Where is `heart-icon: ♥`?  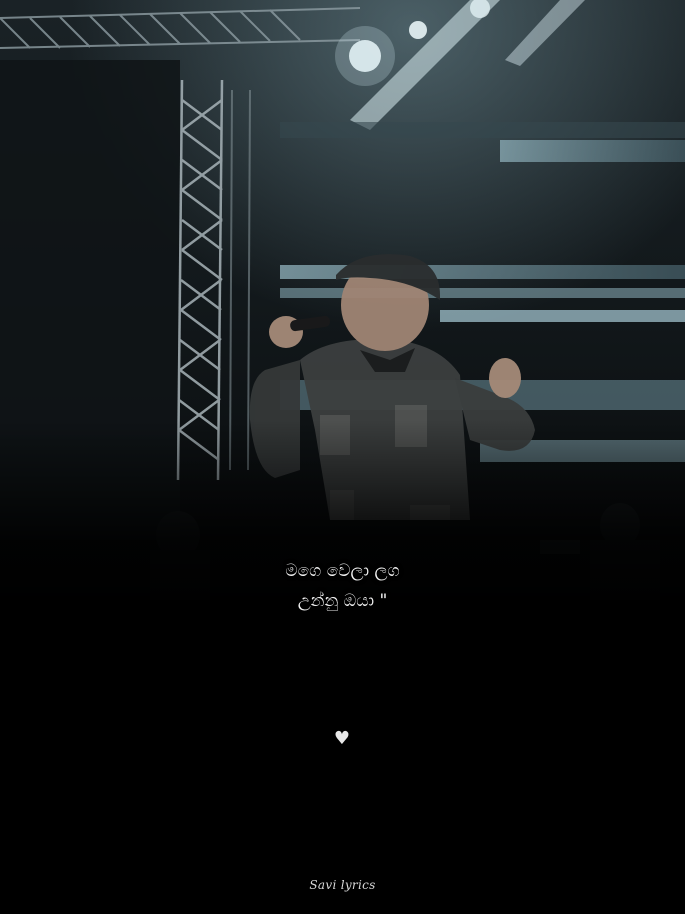 heart-icon: ♥ is located at coordinates (342, 738).